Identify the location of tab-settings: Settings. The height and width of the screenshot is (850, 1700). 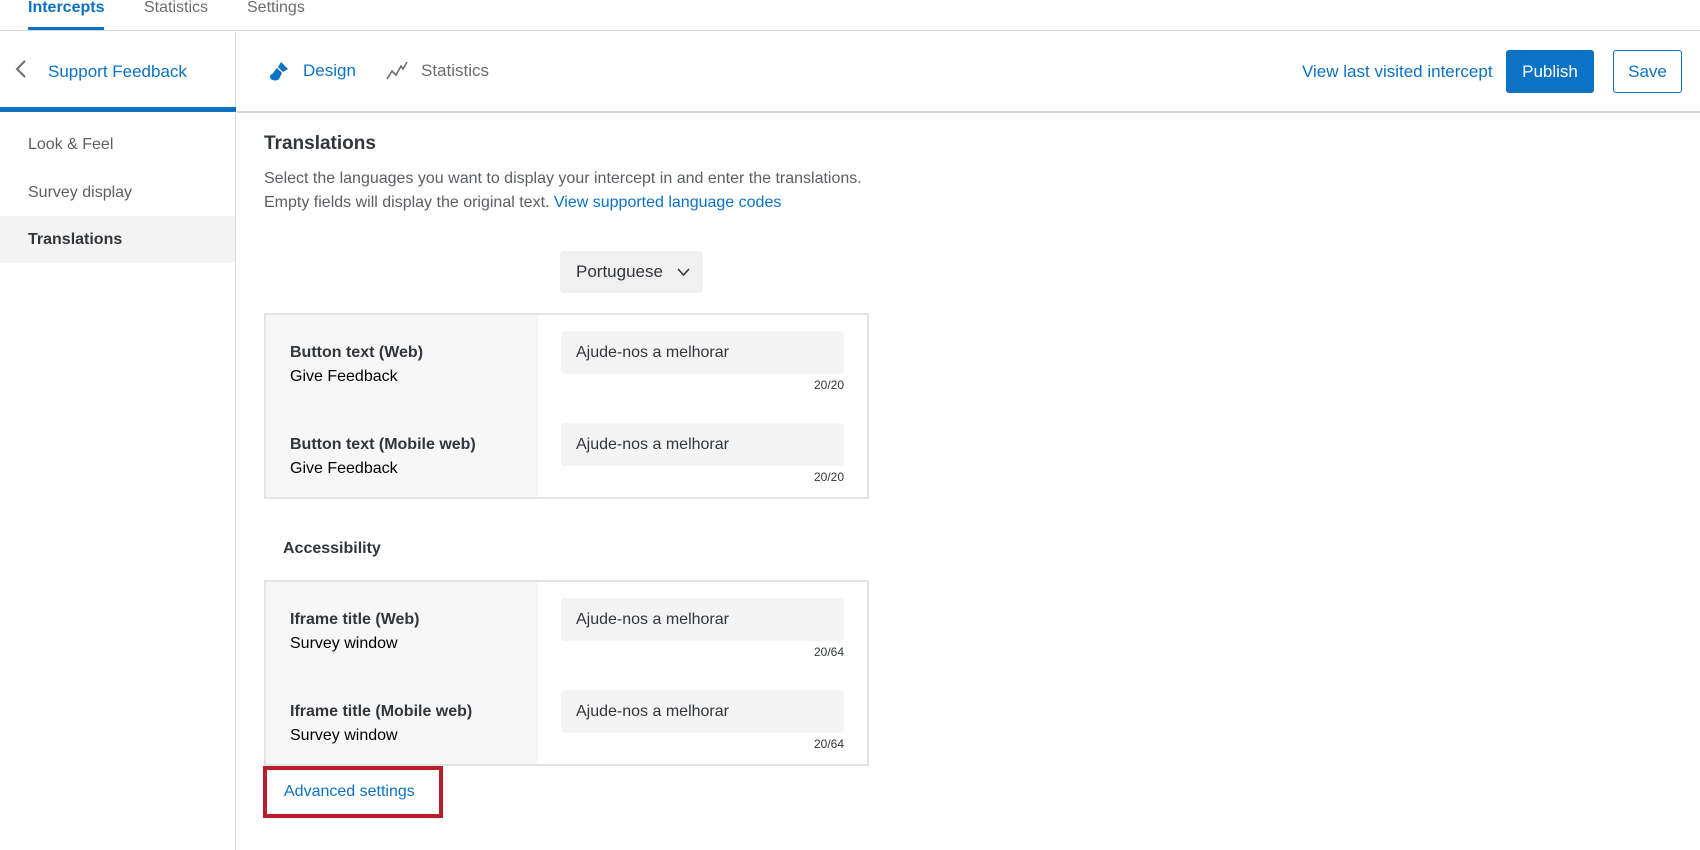
(276, 15).